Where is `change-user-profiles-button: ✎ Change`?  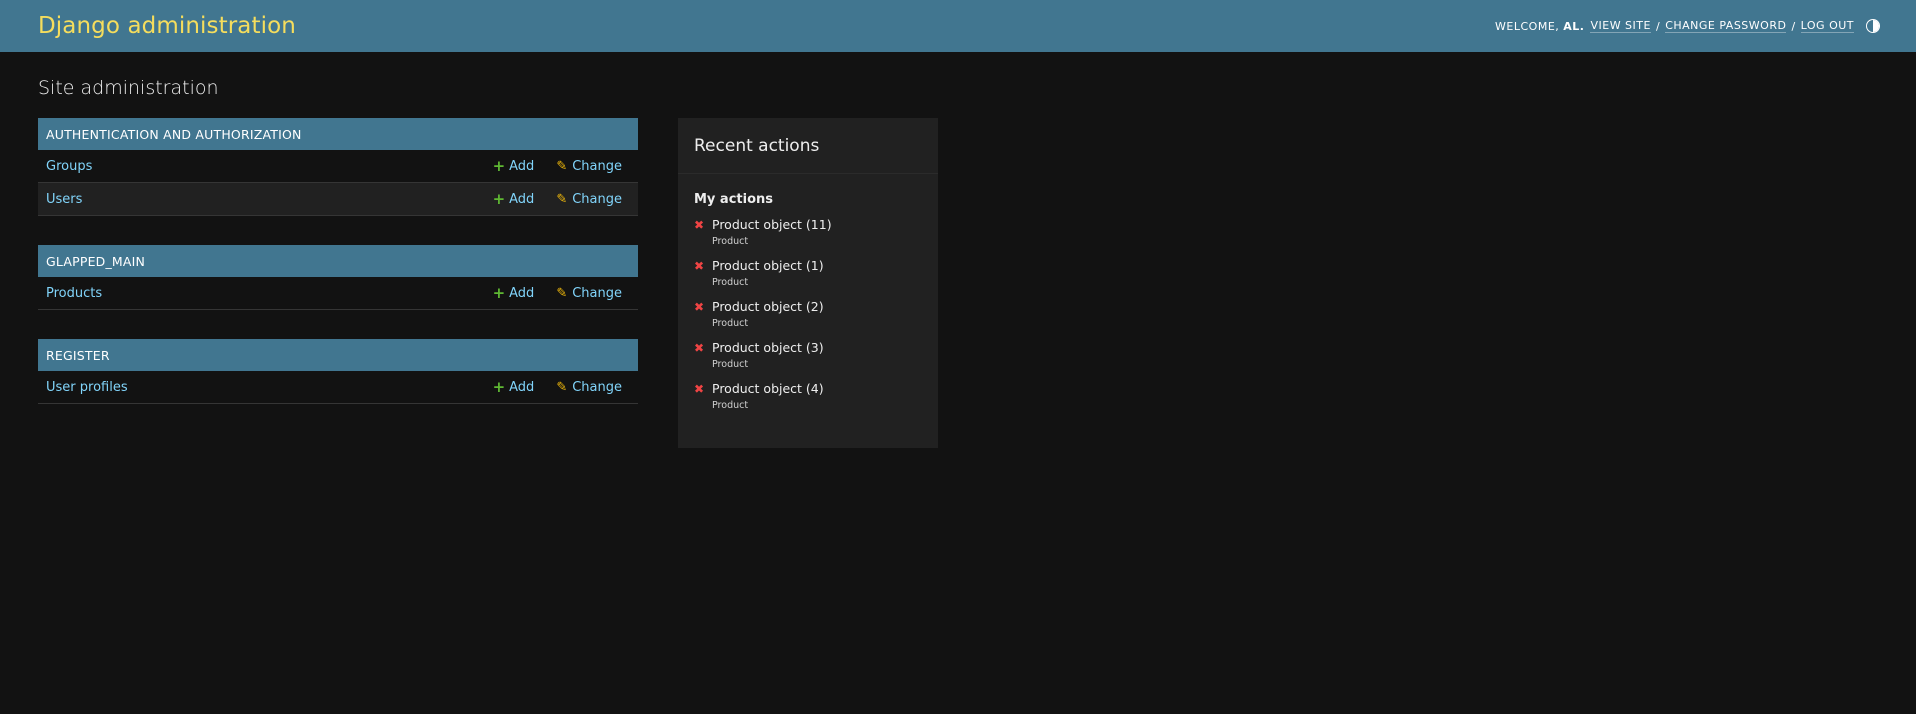 change-user-profiles-button: ✎ Change is located at coordinates (589, 387).